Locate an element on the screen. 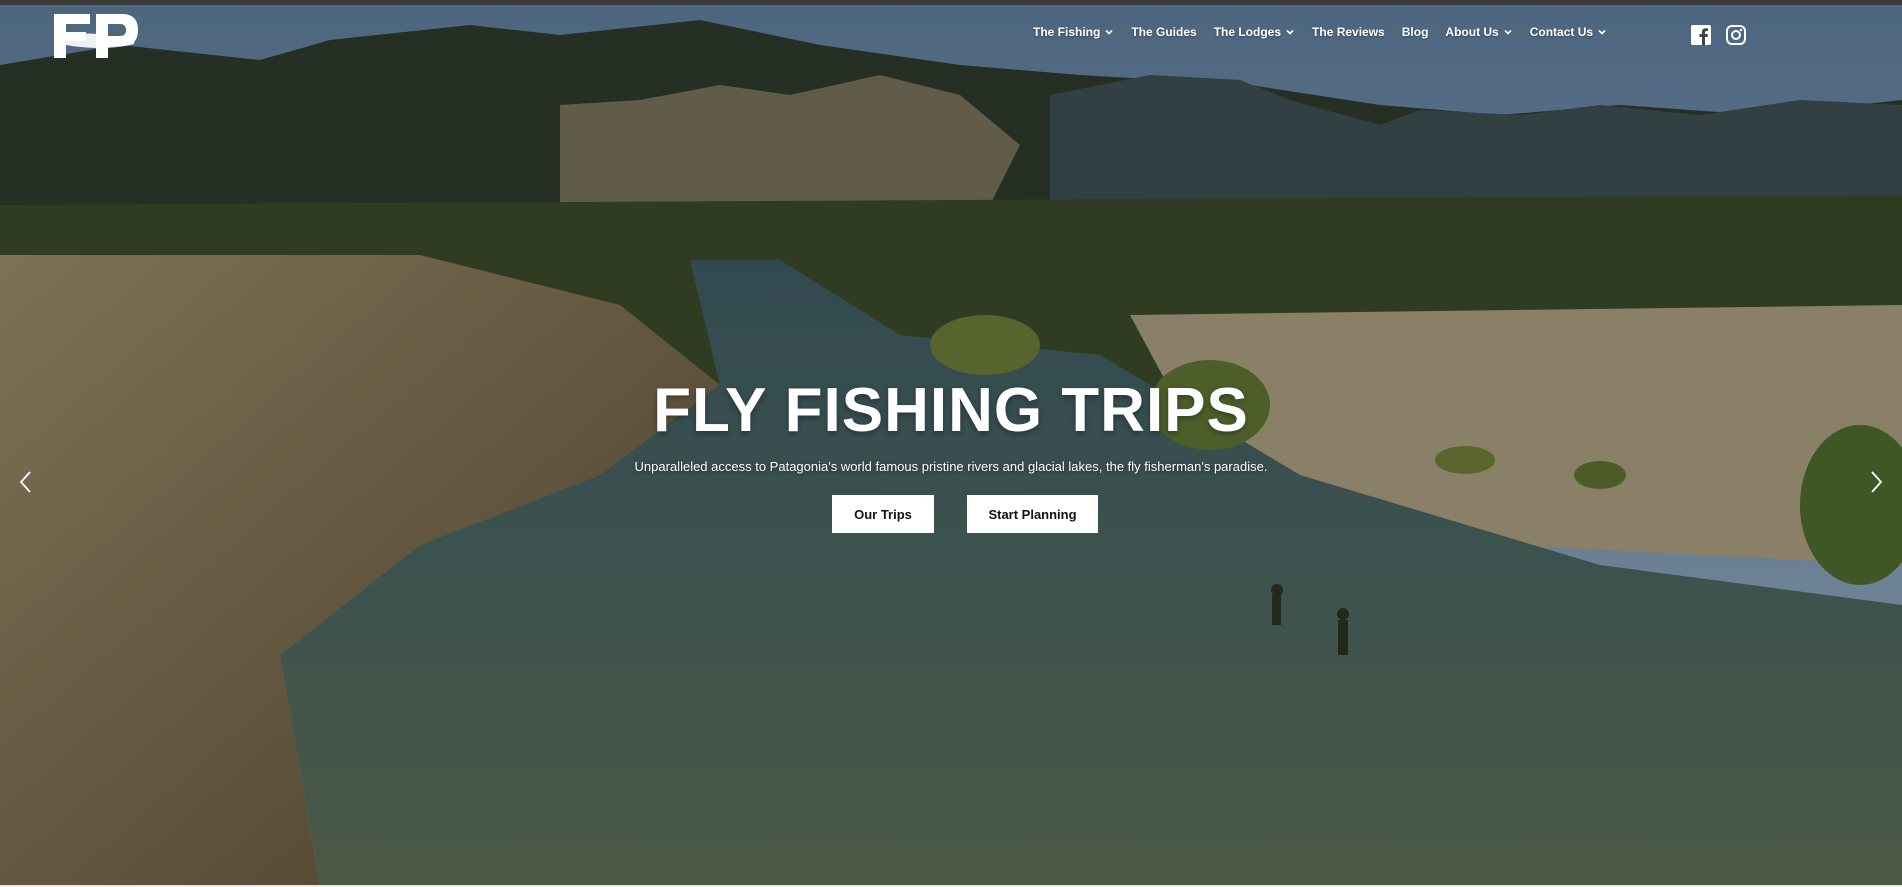  nav-item-about-us: About Us is located at coordinates (1478, 32).